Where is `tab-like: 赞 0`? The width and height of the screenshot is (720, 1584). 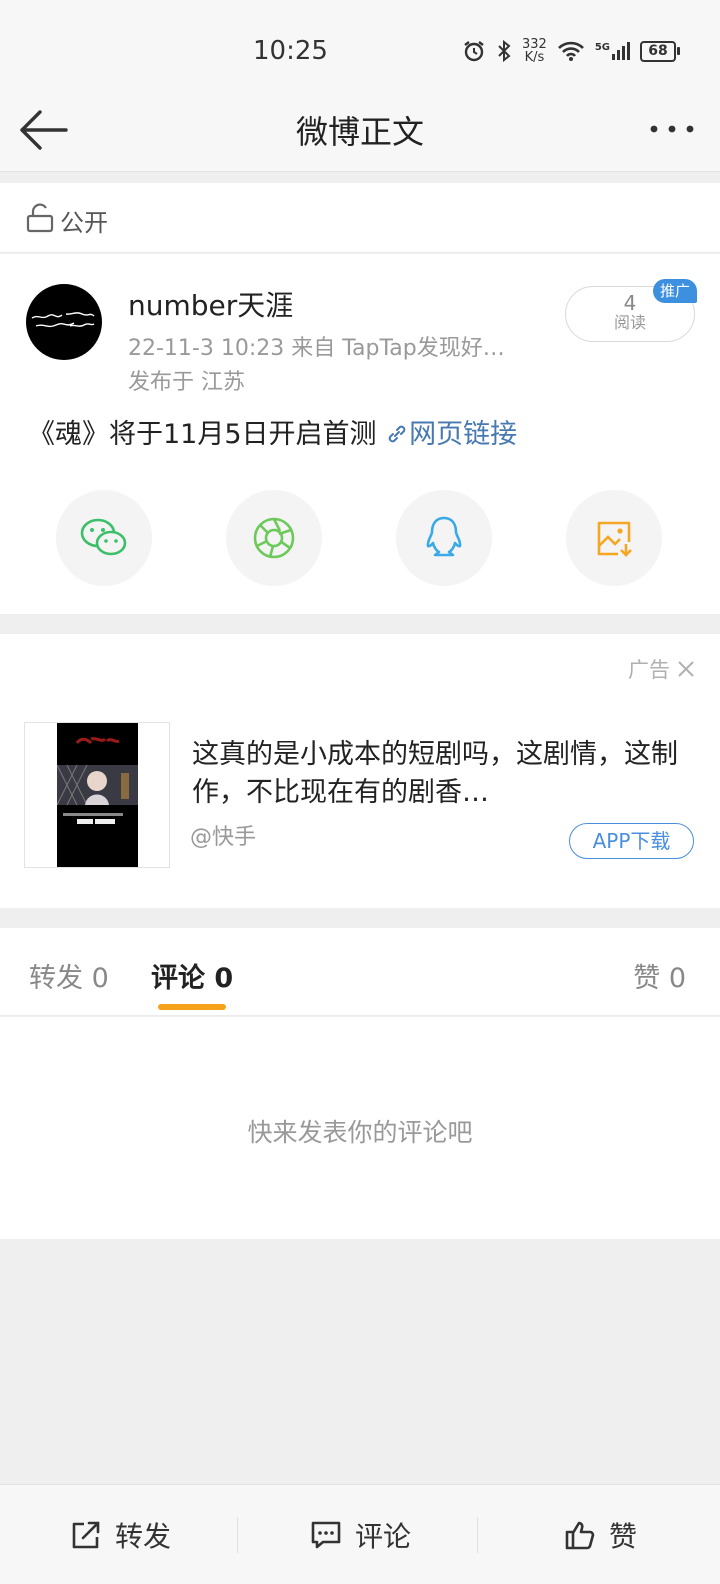
tab-like: 赞 0 is located at coordinates (659, 975).